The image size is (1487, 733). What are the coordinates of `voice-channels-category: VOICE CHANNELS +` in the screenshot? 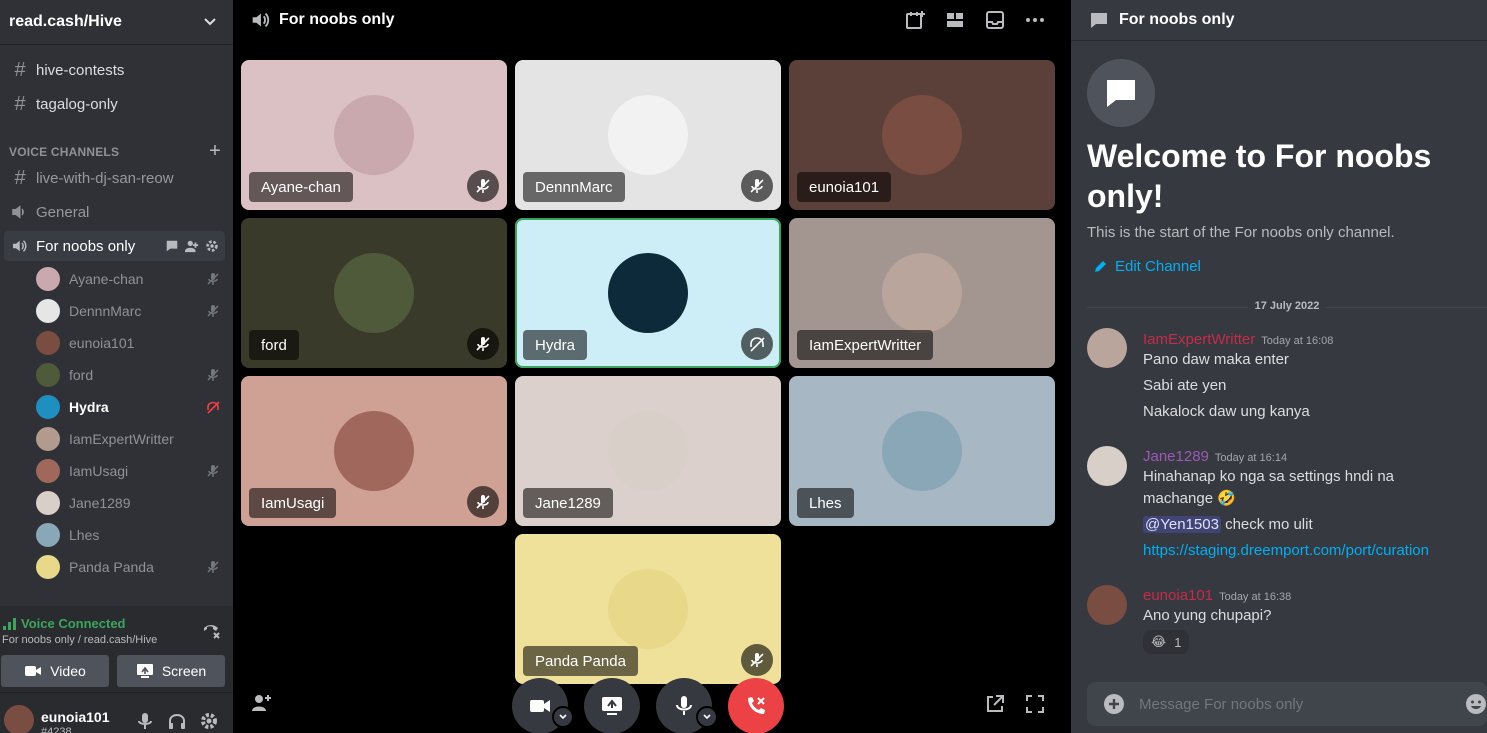 It's located at (115, 151).